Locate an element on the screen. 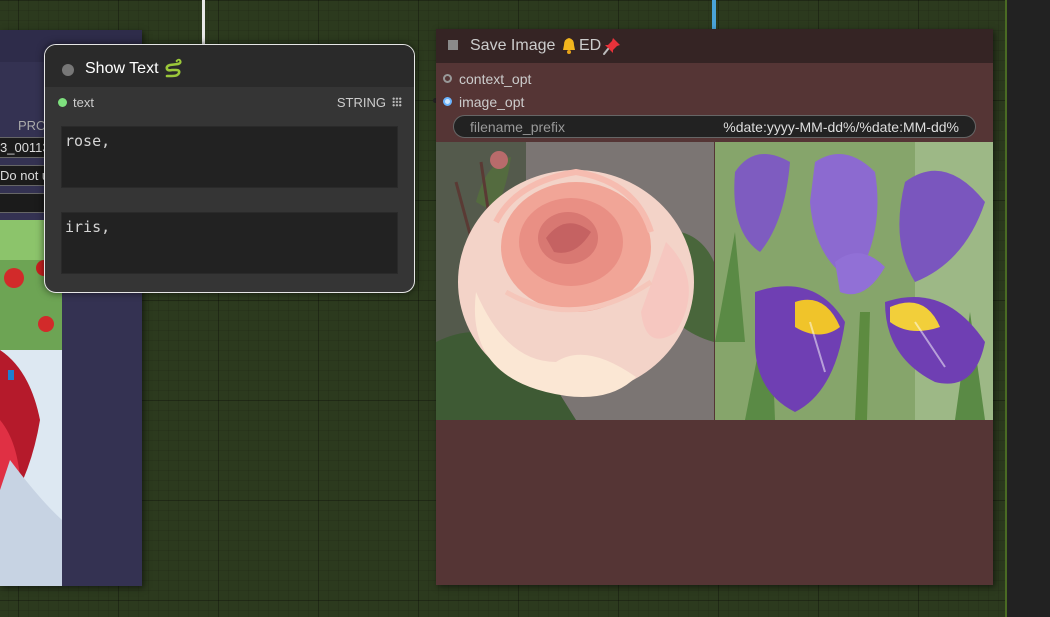 The height and width of the screenshot is (617, 1050). collapse-dot is located at coordinates (68, 70).